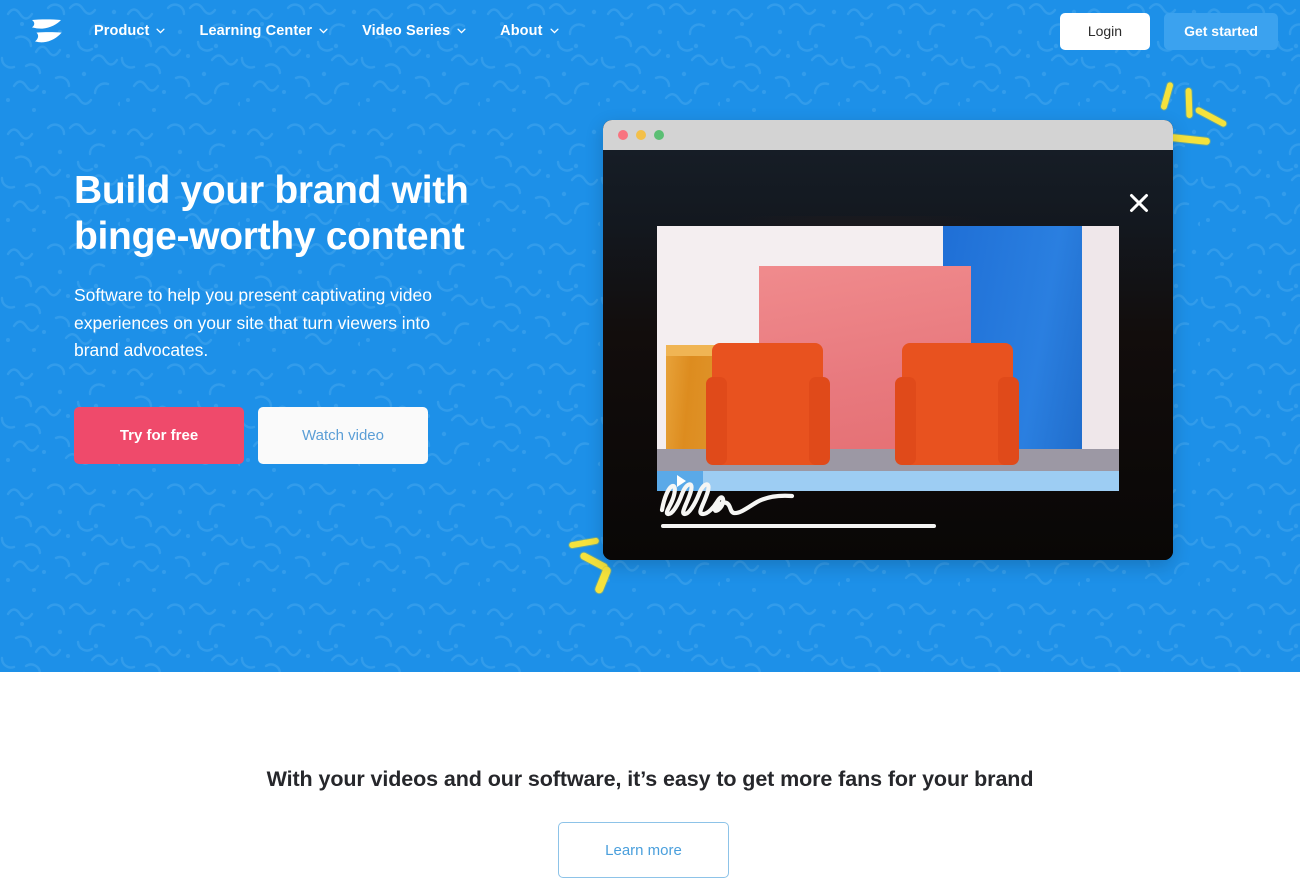 This screenshot has height=886, width=1300. Describe the element at coordinates (957, 403) in the screenshot. I see `orange-armchair-right` at that location.